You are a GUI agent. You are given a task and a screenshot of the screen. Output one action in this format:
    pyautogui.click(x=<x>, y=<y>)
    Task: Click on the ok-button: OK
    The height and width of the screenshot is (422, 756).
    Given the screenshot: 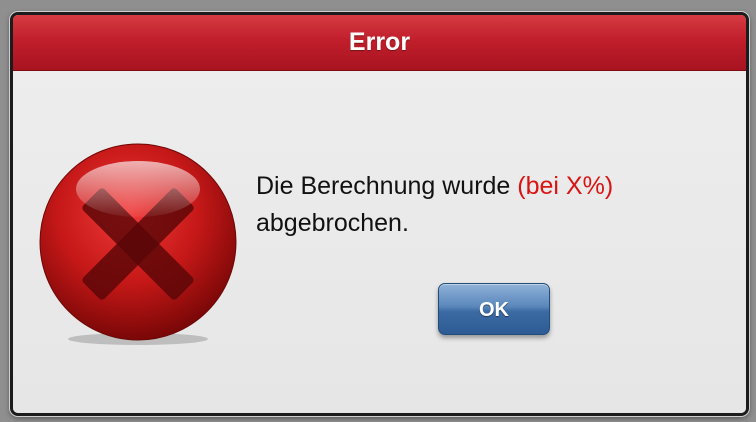 What is the action you would take?
    pyautogui.click(x=494, y=309)
    